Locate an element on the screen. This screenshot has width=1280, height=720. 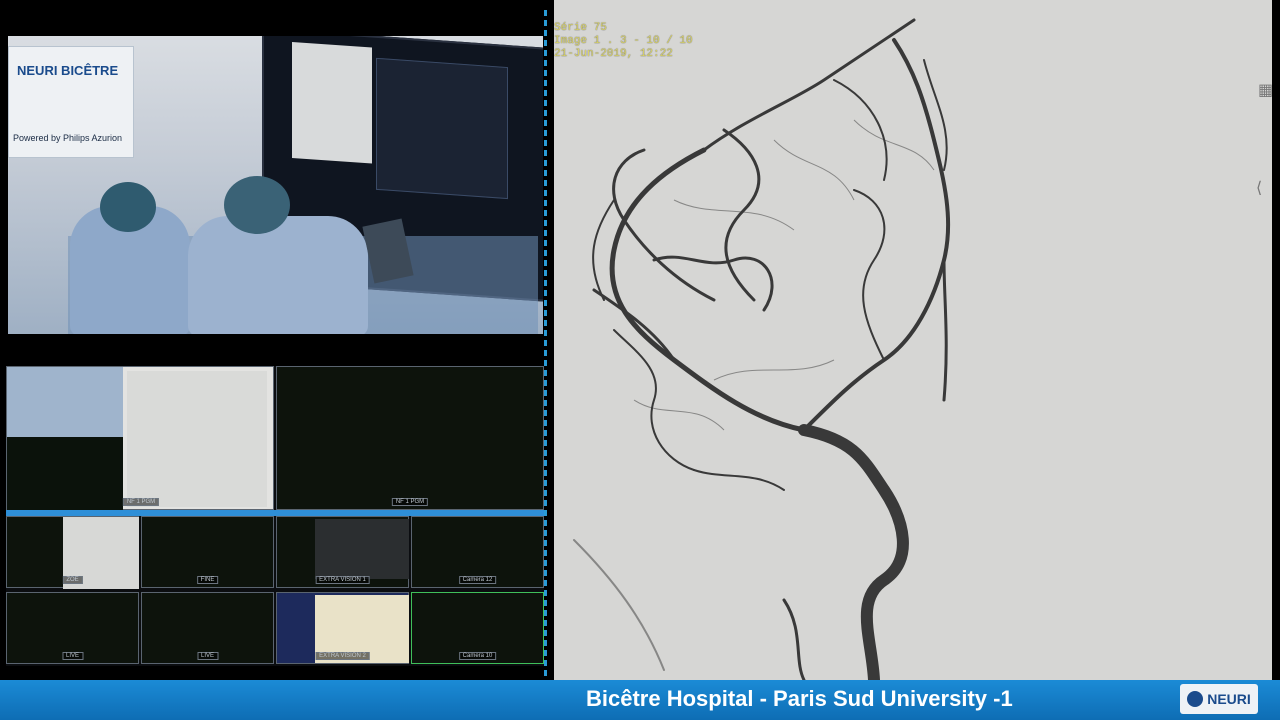
grid-cell-7: LIVE is located at coordinates (72, 628).